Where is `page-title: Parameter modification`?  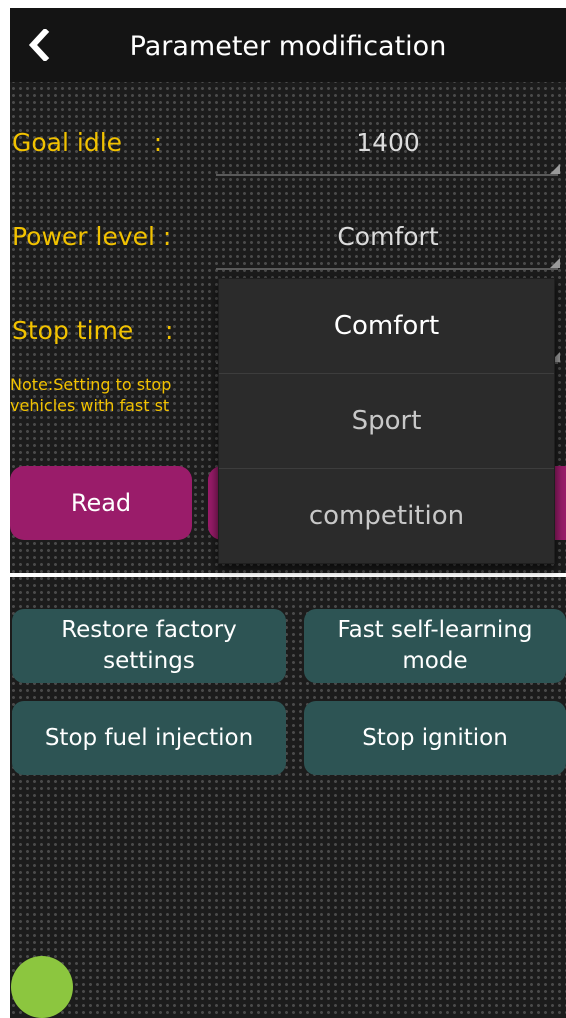
page-title: Parameter modification is located at coordinates (288, 46).